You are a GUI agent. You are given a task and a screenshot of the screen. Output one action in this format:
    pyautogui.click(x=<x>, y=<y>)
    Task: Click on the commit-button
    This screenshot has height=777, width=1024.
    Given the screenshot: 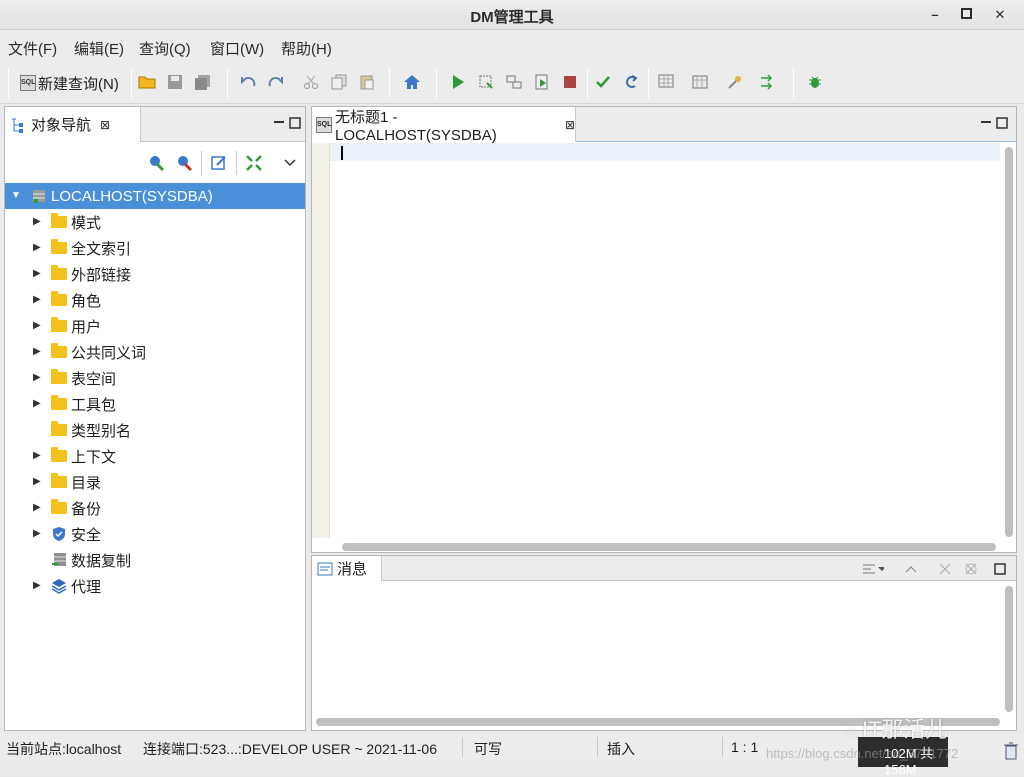 What is the action you would take?
    pyautogui.click(x=603, y=82)
    